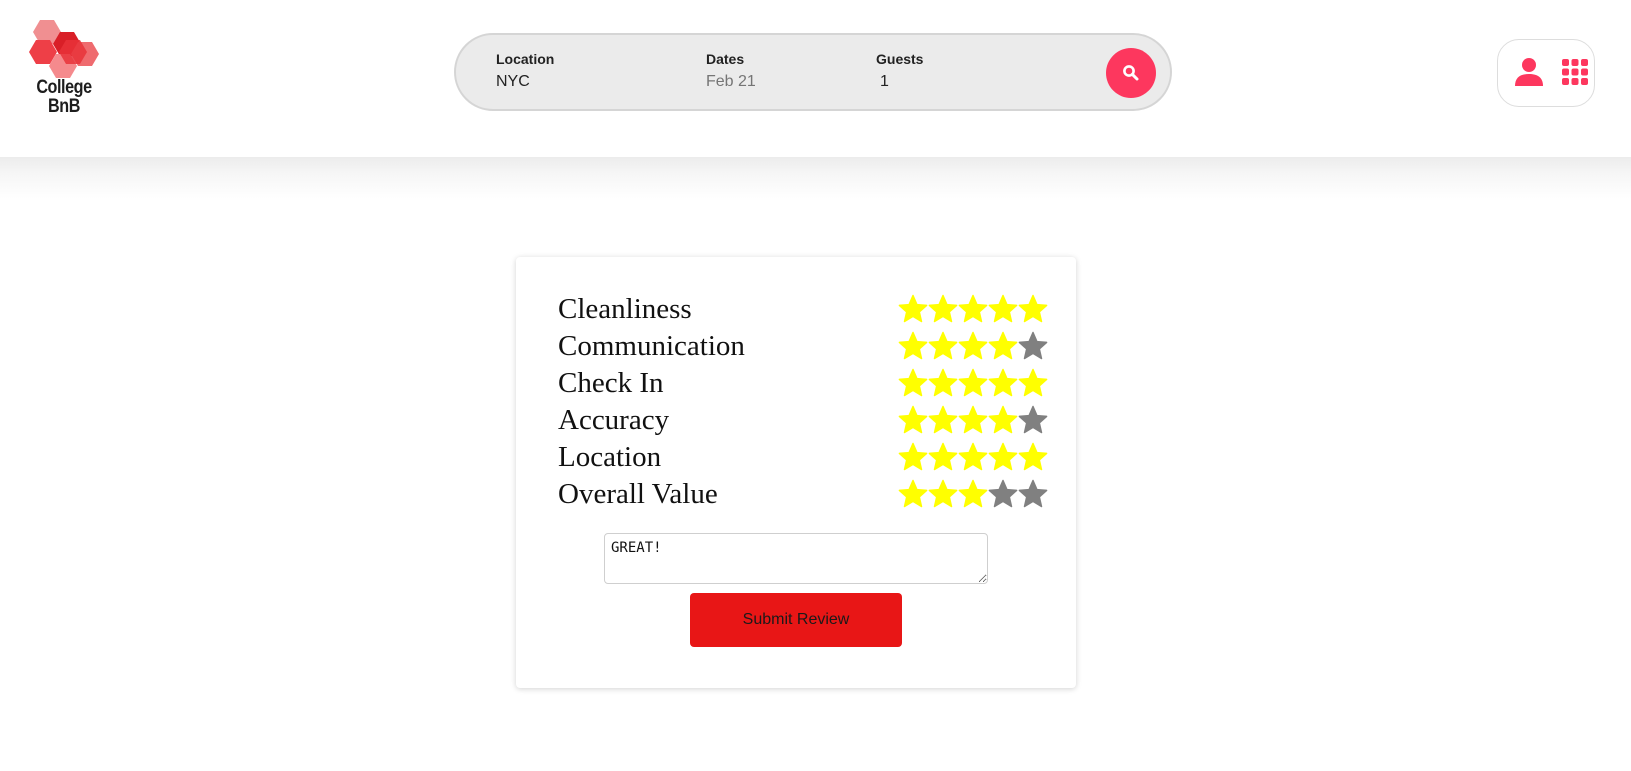 Image resolution: width=1631 pixels, height=771 pixels. I want to click on logo-text-line1: College, so click(64, 87).